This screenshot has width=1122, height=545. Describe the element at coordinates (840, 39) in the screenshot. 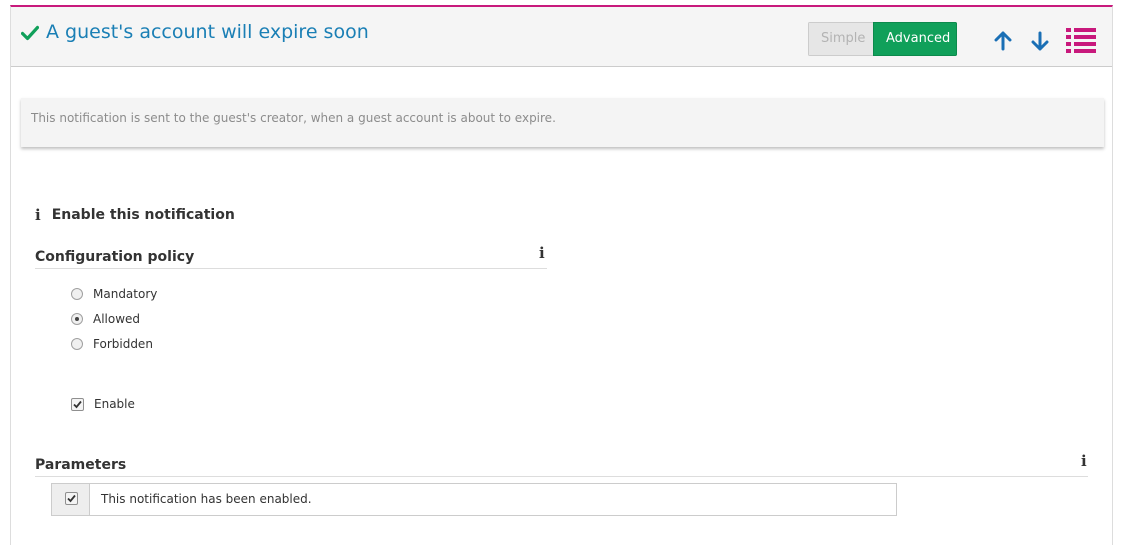

I see `simple-mode-button: Simple` at that location.